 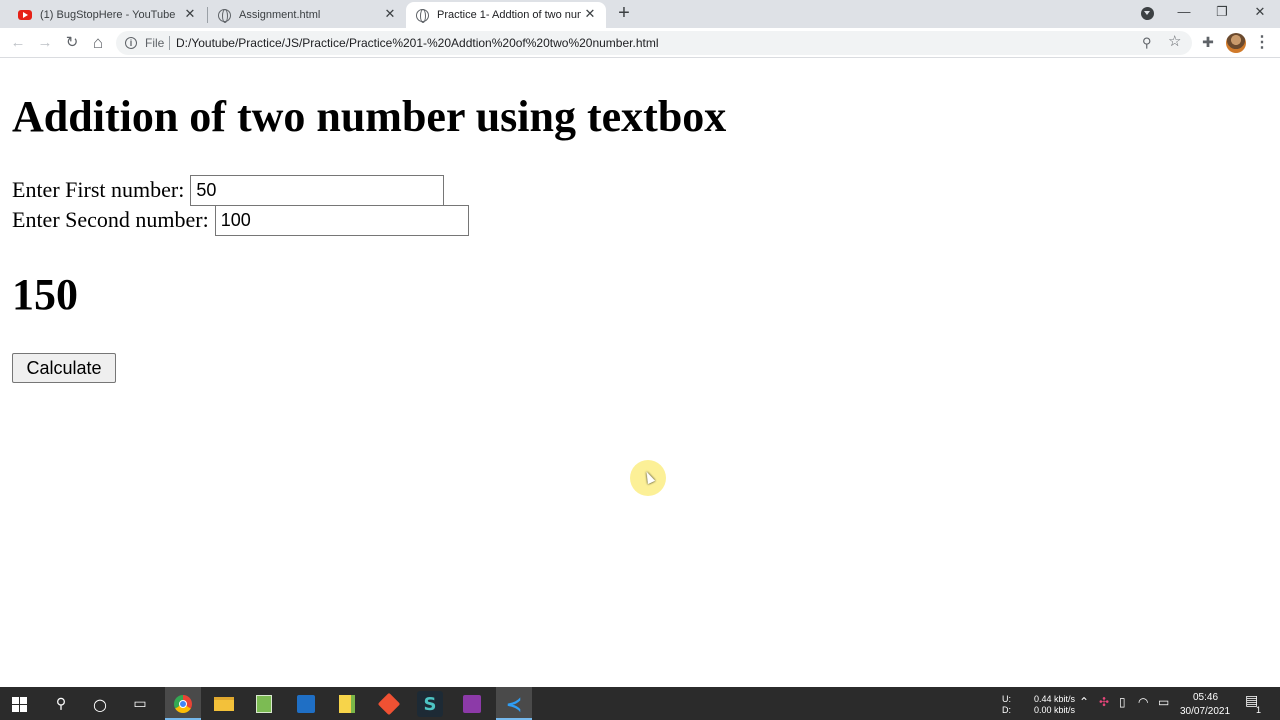 What do you see at coordinates (1260, 13) in the screenshot?
I see `window-close-button: ✕` at bounding box center [1260, 13].